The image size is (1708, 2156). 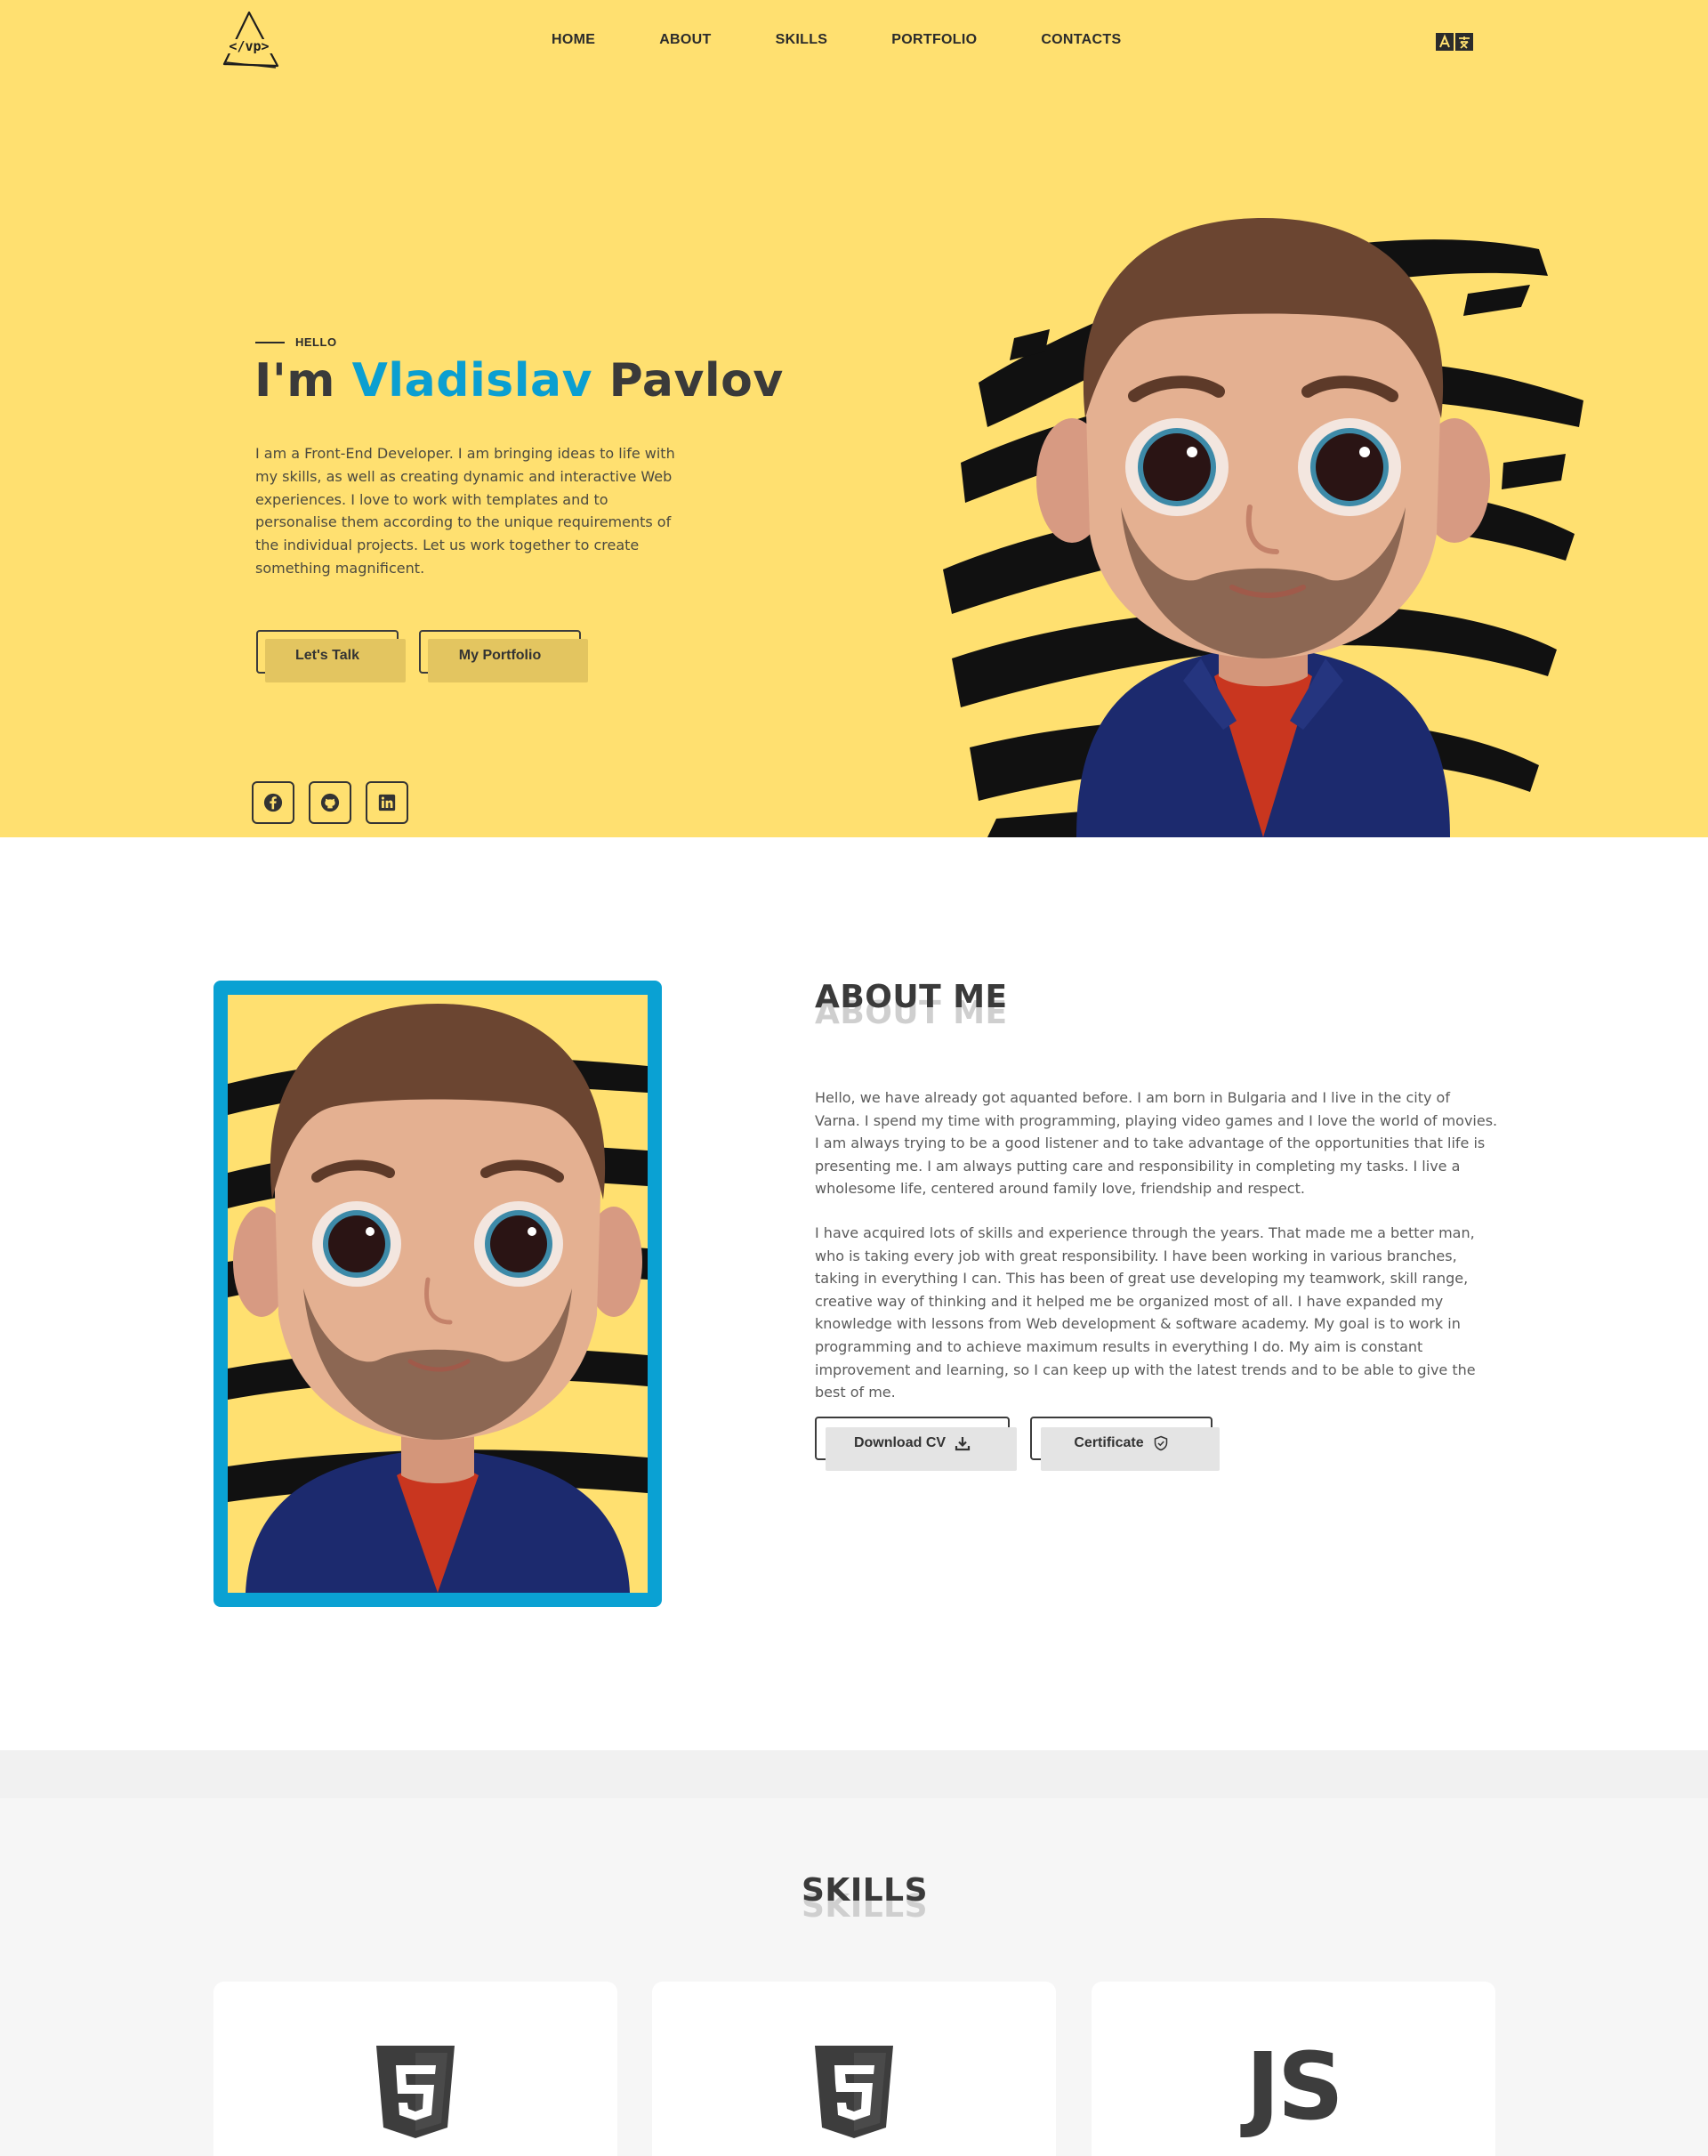 I want to click on my-portfolio-button: My Portfolio, so click(x=503, y=656).